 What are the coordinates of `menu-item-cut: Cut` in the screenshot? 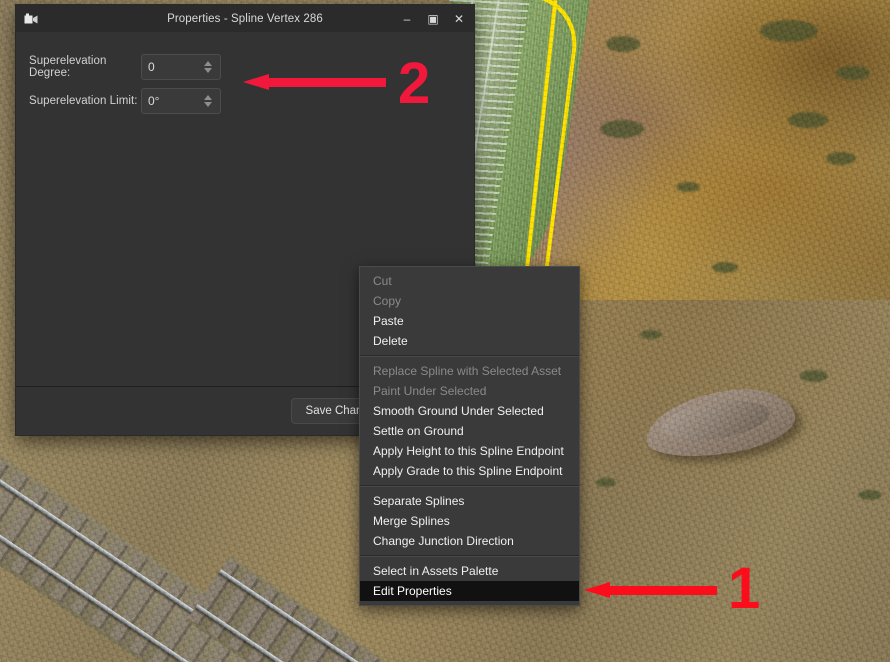 It's located at (382, 281).